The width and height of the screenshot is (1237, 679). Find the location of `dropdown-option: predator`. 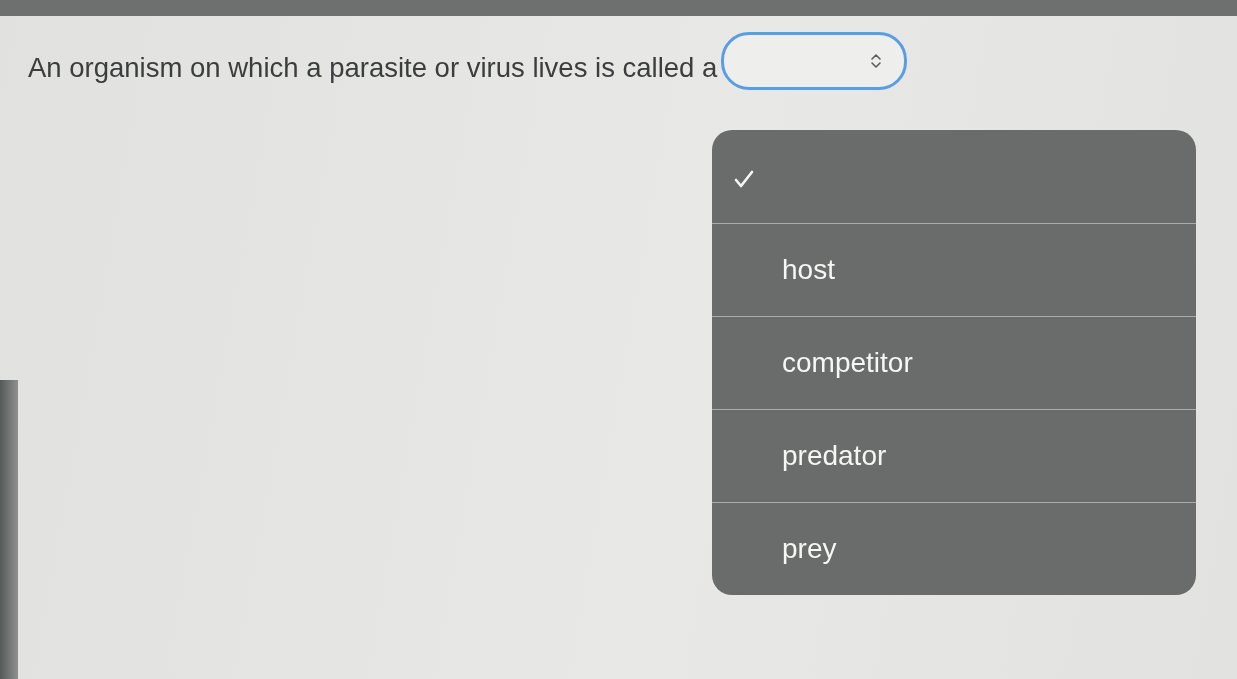

dropdown-option: predator is located at coordinates (954, 455).